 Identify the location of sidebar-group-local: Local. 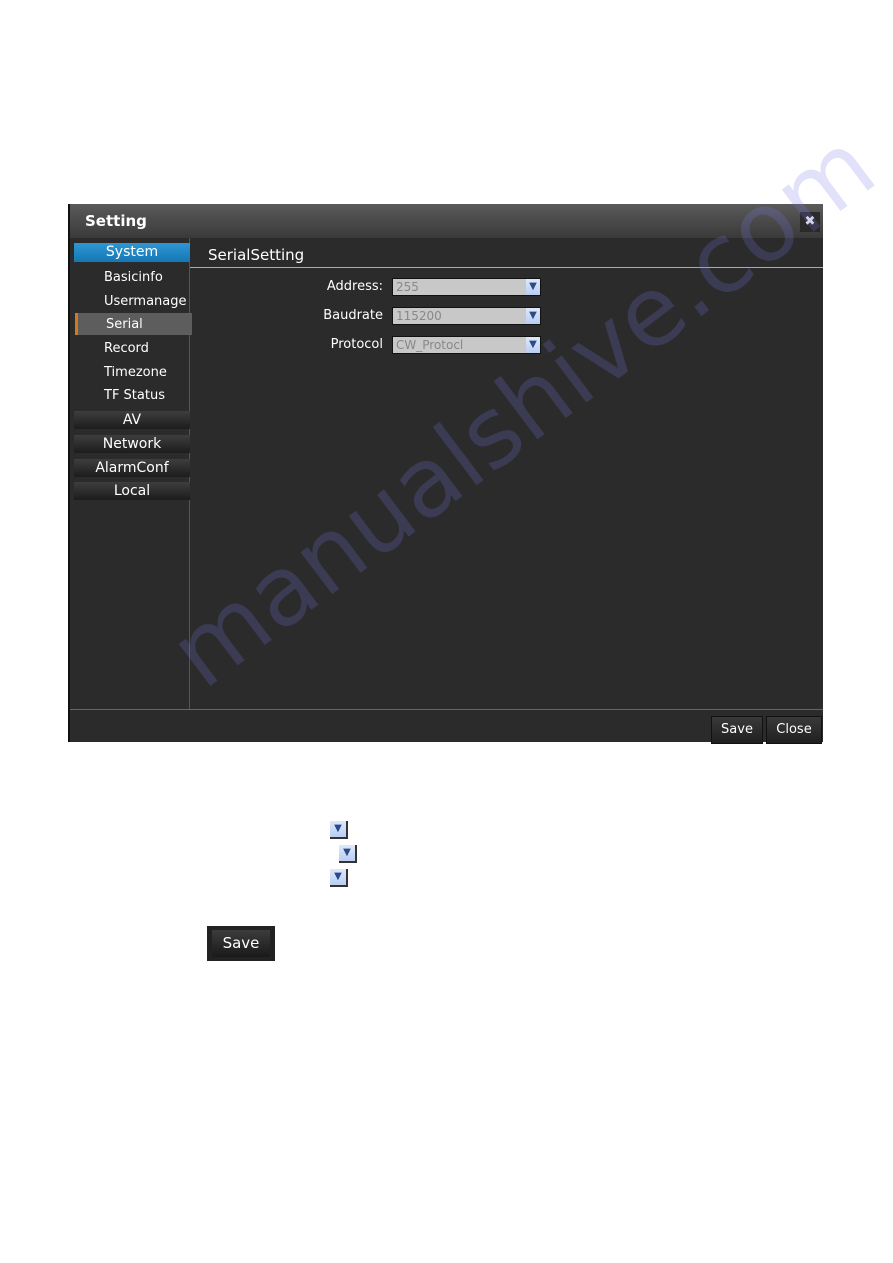
(132, 491).